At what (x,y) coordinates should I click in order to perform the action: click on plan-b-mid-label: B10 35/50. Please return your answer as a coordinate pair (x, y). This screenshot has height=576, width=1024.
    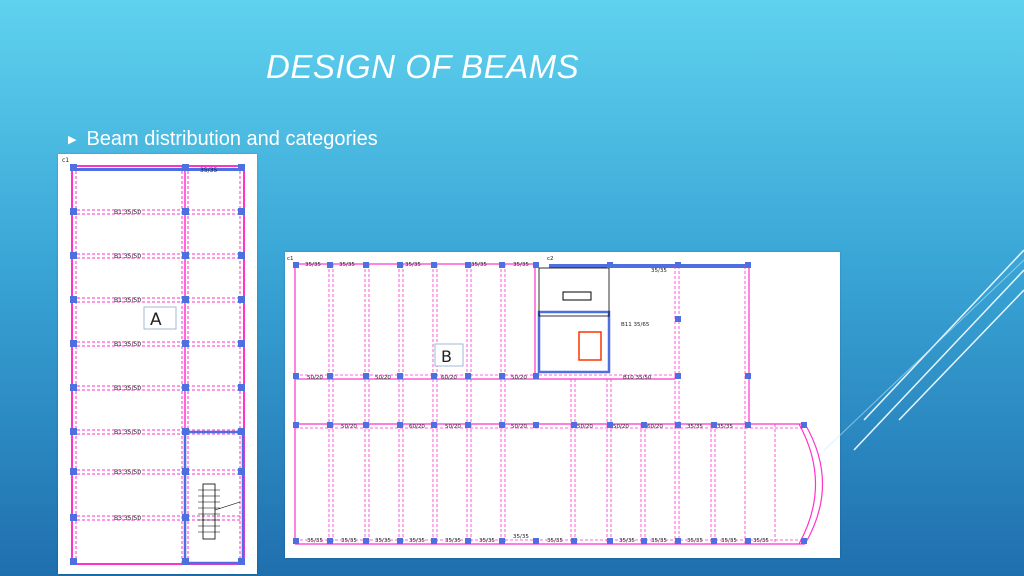
    Looking at the image, I should click on (637, 378).